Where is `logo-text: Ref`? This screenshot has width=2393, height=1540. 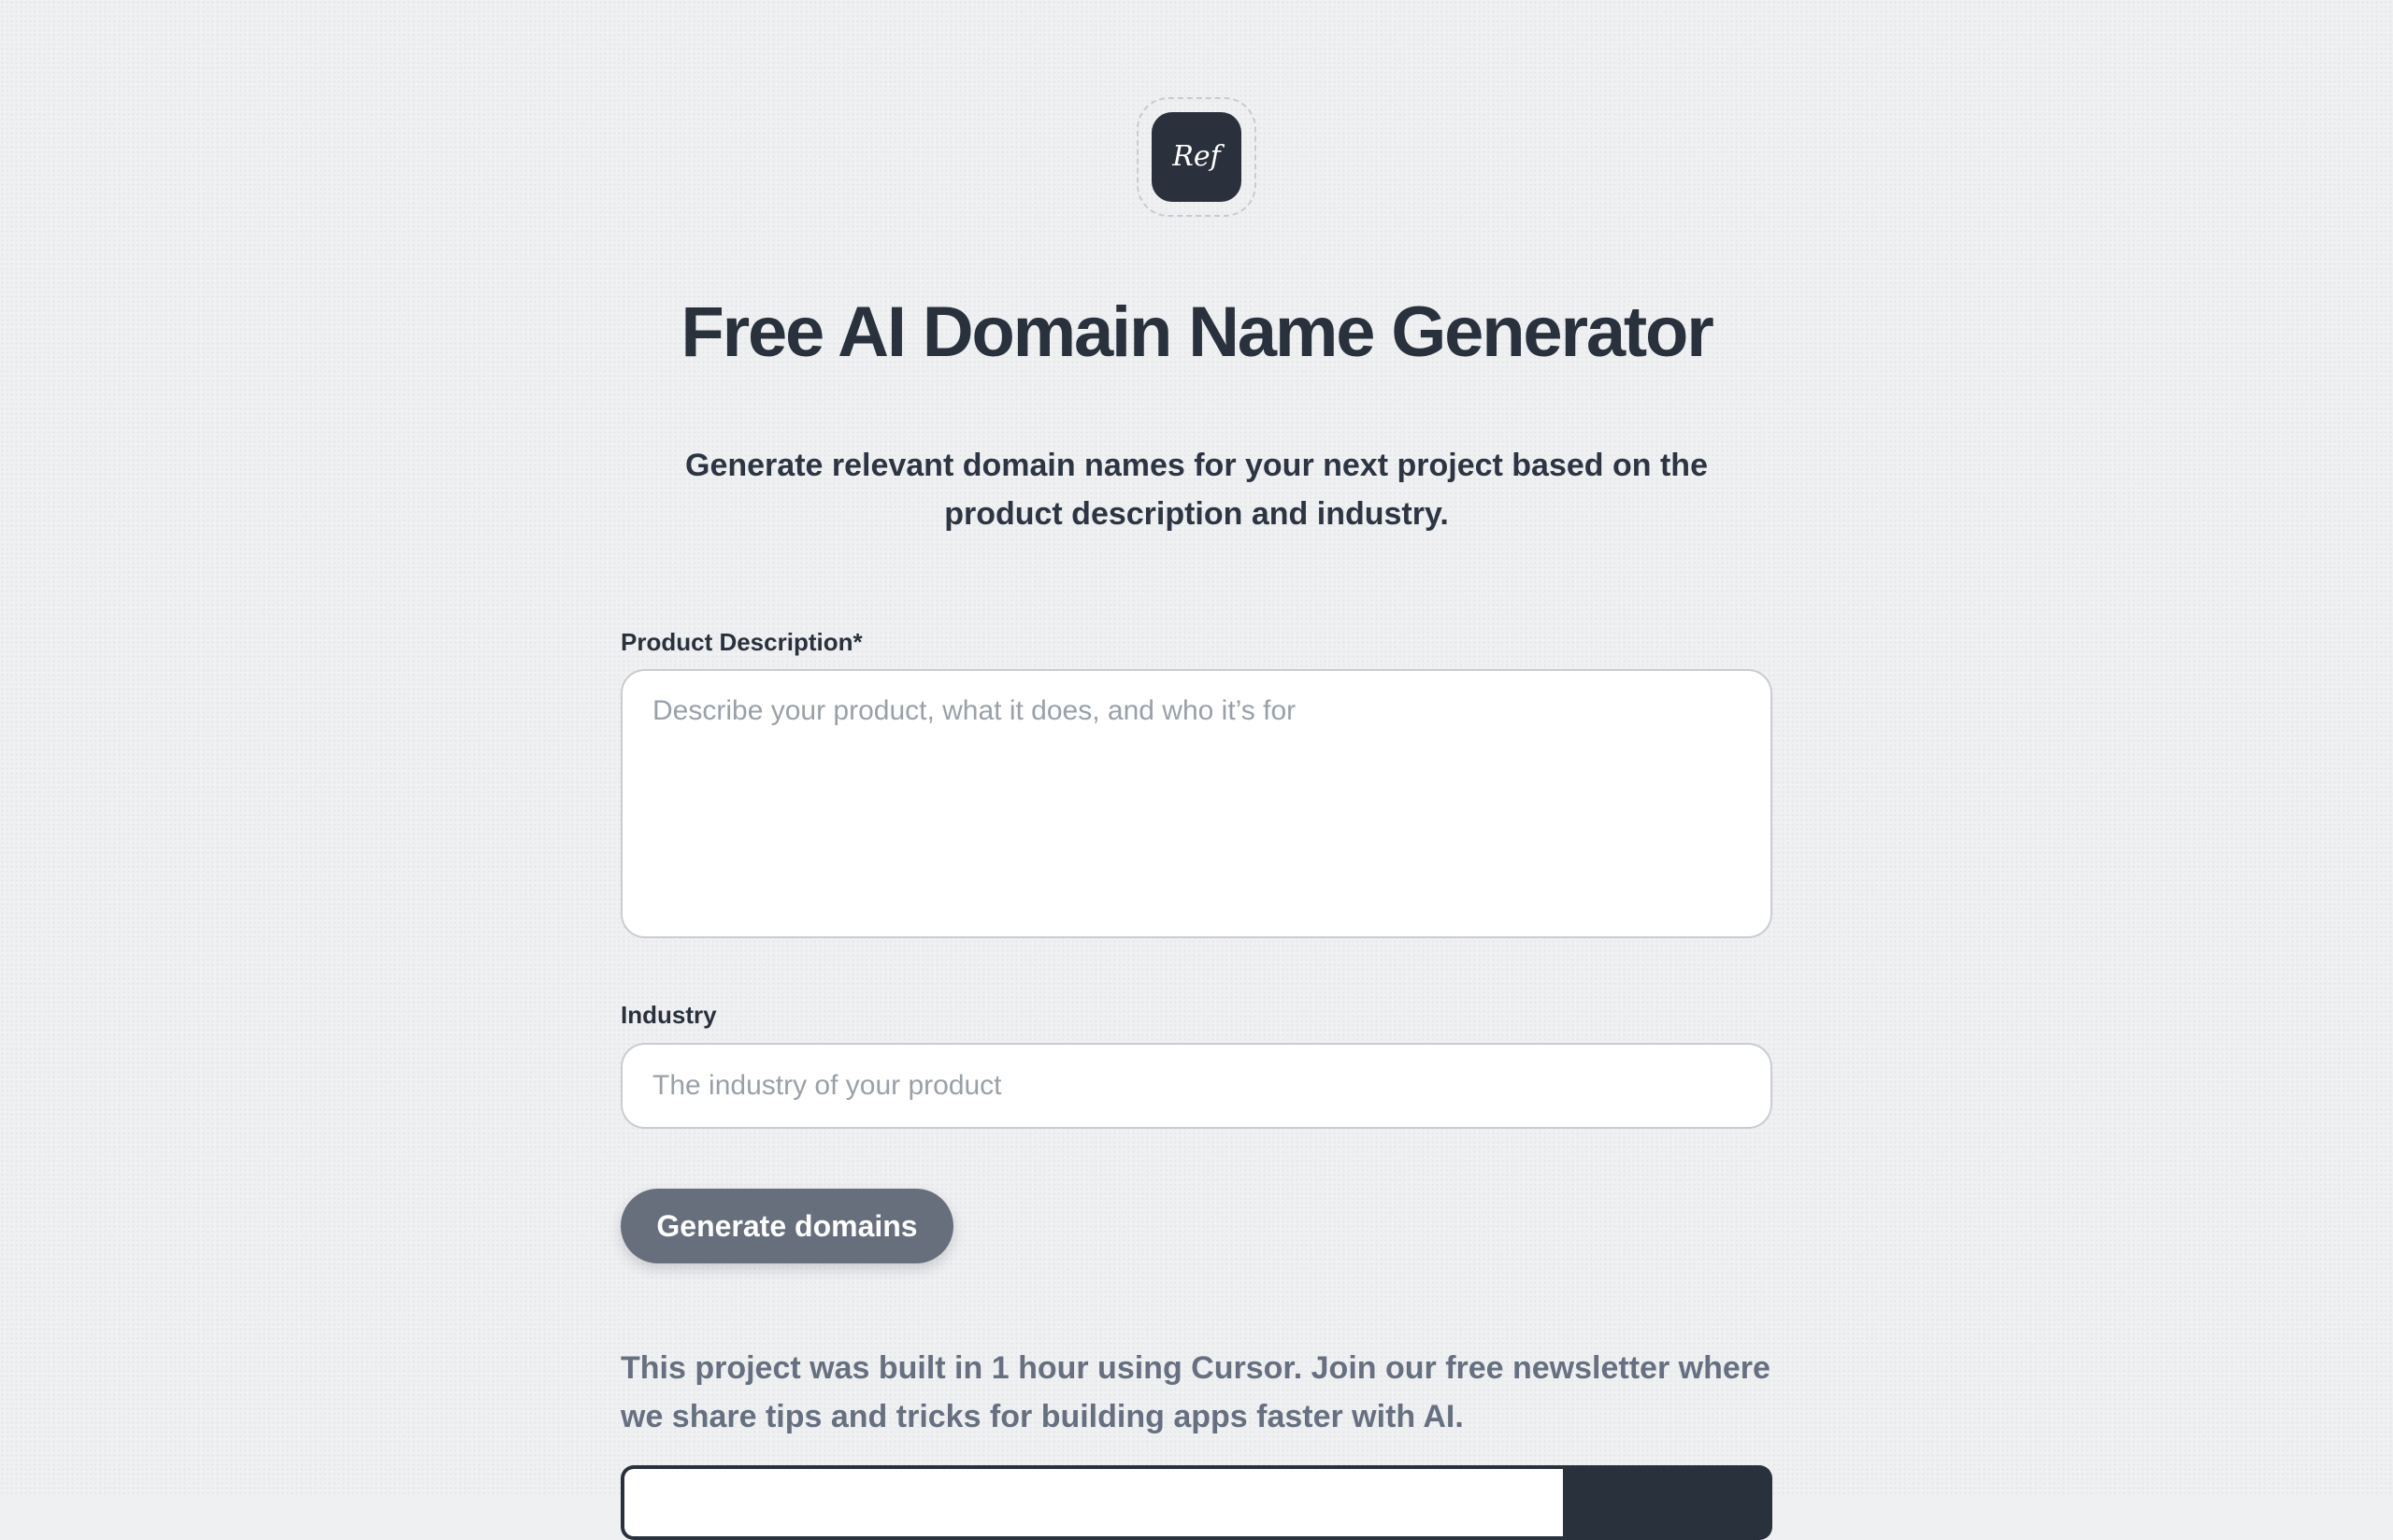 logo-text: Ref is located at coordinates (1198, 156).